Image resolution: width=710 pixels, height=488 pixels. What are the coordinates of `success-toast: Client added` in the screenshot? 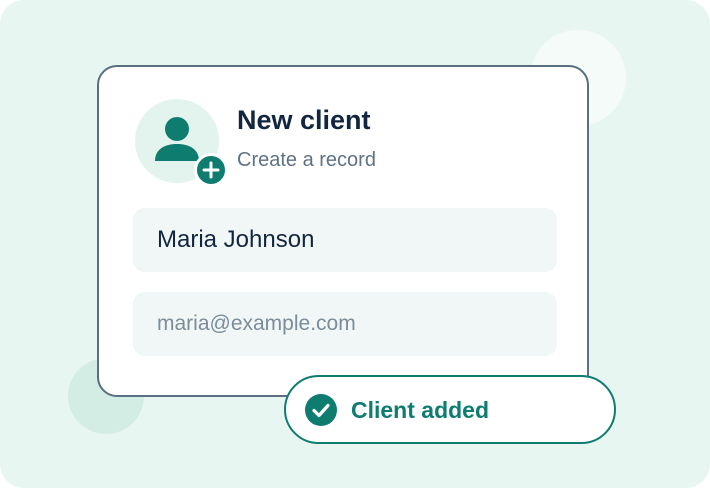 It's located at (450, 409).